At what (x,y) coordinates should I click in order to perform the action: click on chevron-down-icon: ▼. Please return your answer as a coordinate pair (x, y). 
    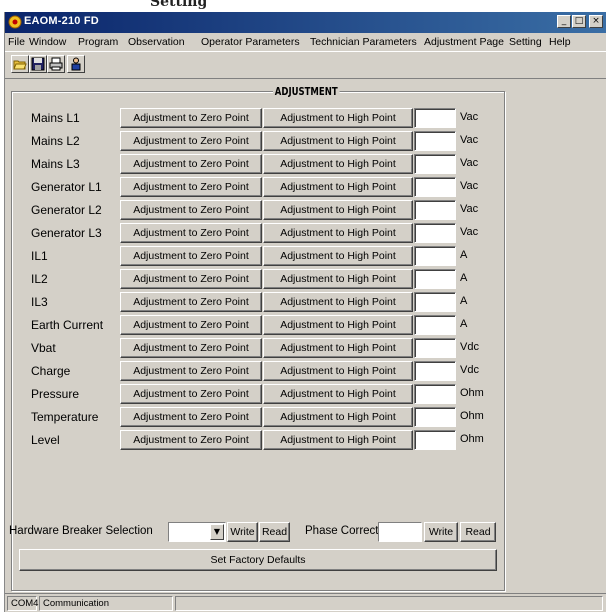
    Looking at the image, I should click on (217, 532).